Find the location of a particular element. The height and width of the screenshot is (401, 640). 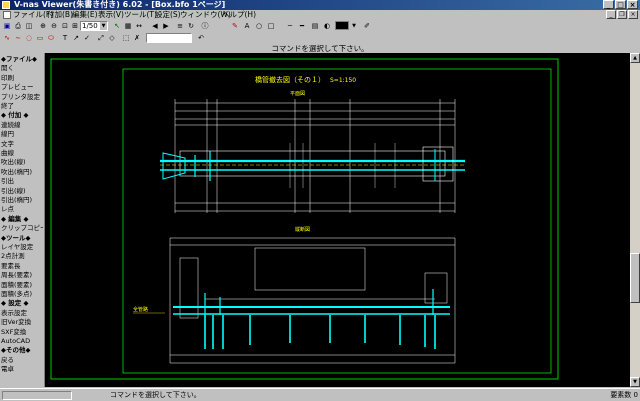

sidebar-item: 要素長 is located at coordinates (22, 266).